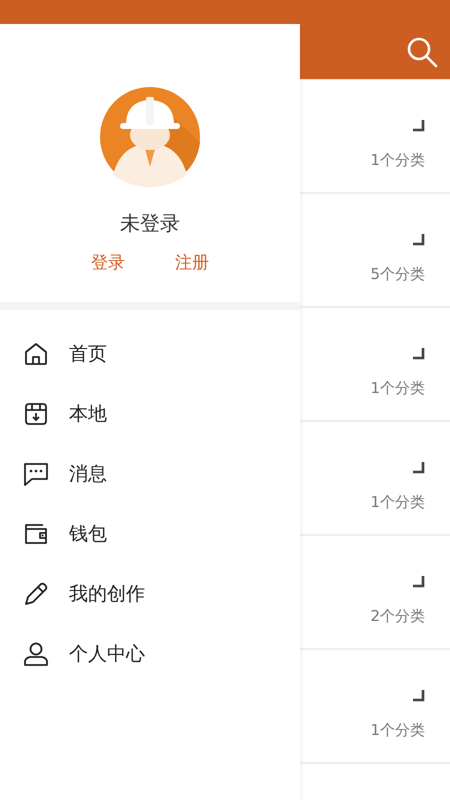 This screenshot has width=450, height=800. I want to click on menu-item: 消息, so click(150, 474).